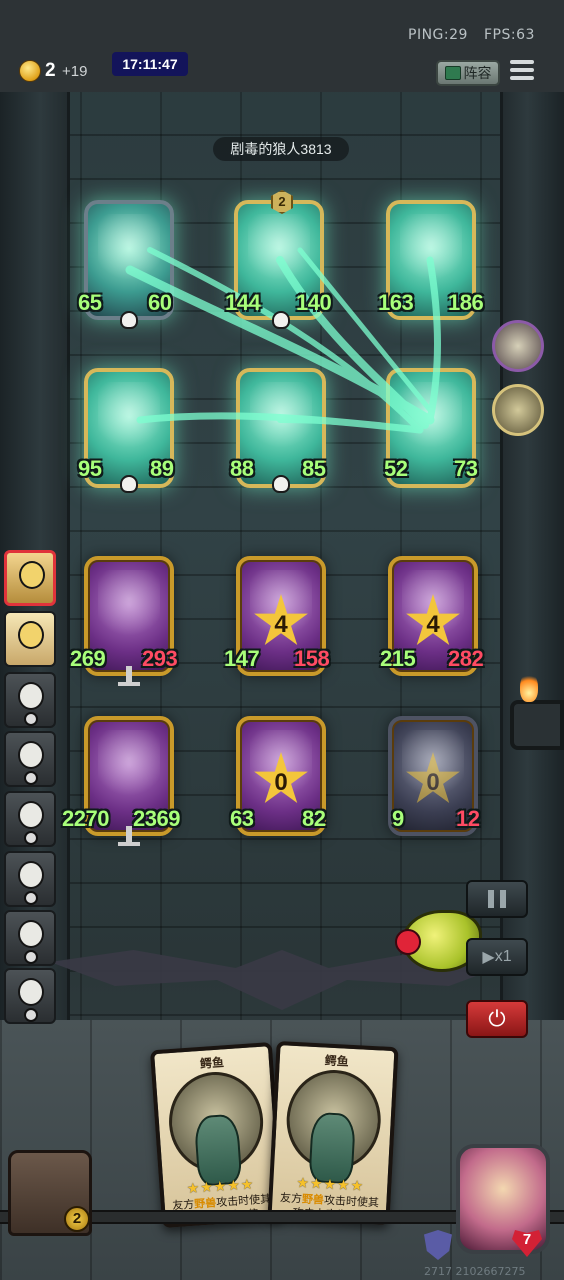 The height and width of the screenshot is (1280, 564). Describe the element at coordinates (30, 578) in the screenshot. I see `player-portrait-active` at that location.